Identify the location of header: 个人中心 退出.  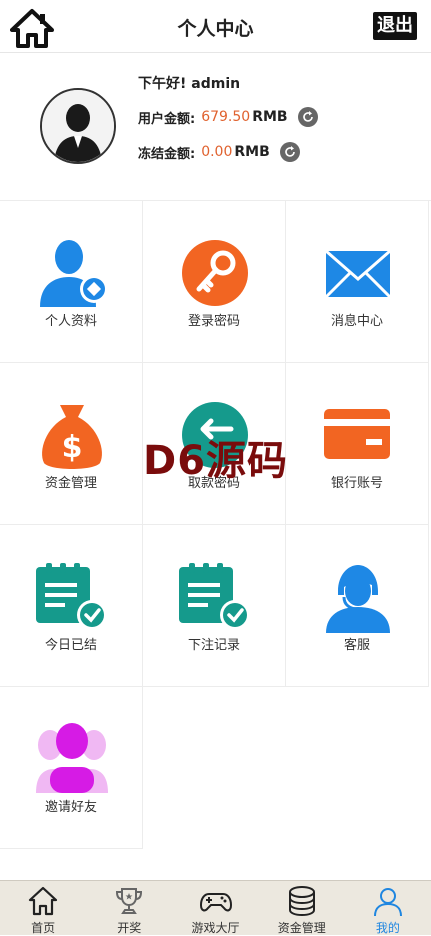
(215, 26).